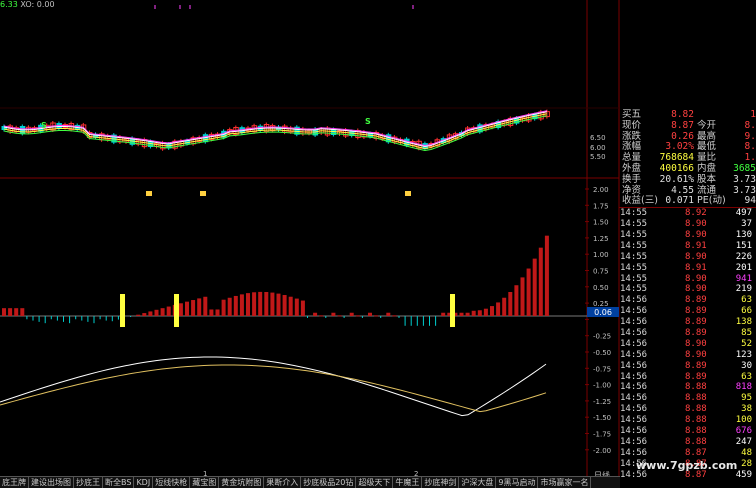 This screenshot has height=488, width=756. What do you see at coordinates (119, 482) in the screenshot?
I see `indicator-tab: 断全BS` at bounding box center [119, 482].